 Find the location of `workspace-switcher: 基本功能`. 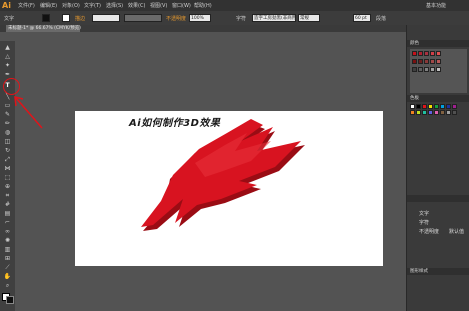

workspace-switcher: 基本功能 is located at coordinates (436, 5).